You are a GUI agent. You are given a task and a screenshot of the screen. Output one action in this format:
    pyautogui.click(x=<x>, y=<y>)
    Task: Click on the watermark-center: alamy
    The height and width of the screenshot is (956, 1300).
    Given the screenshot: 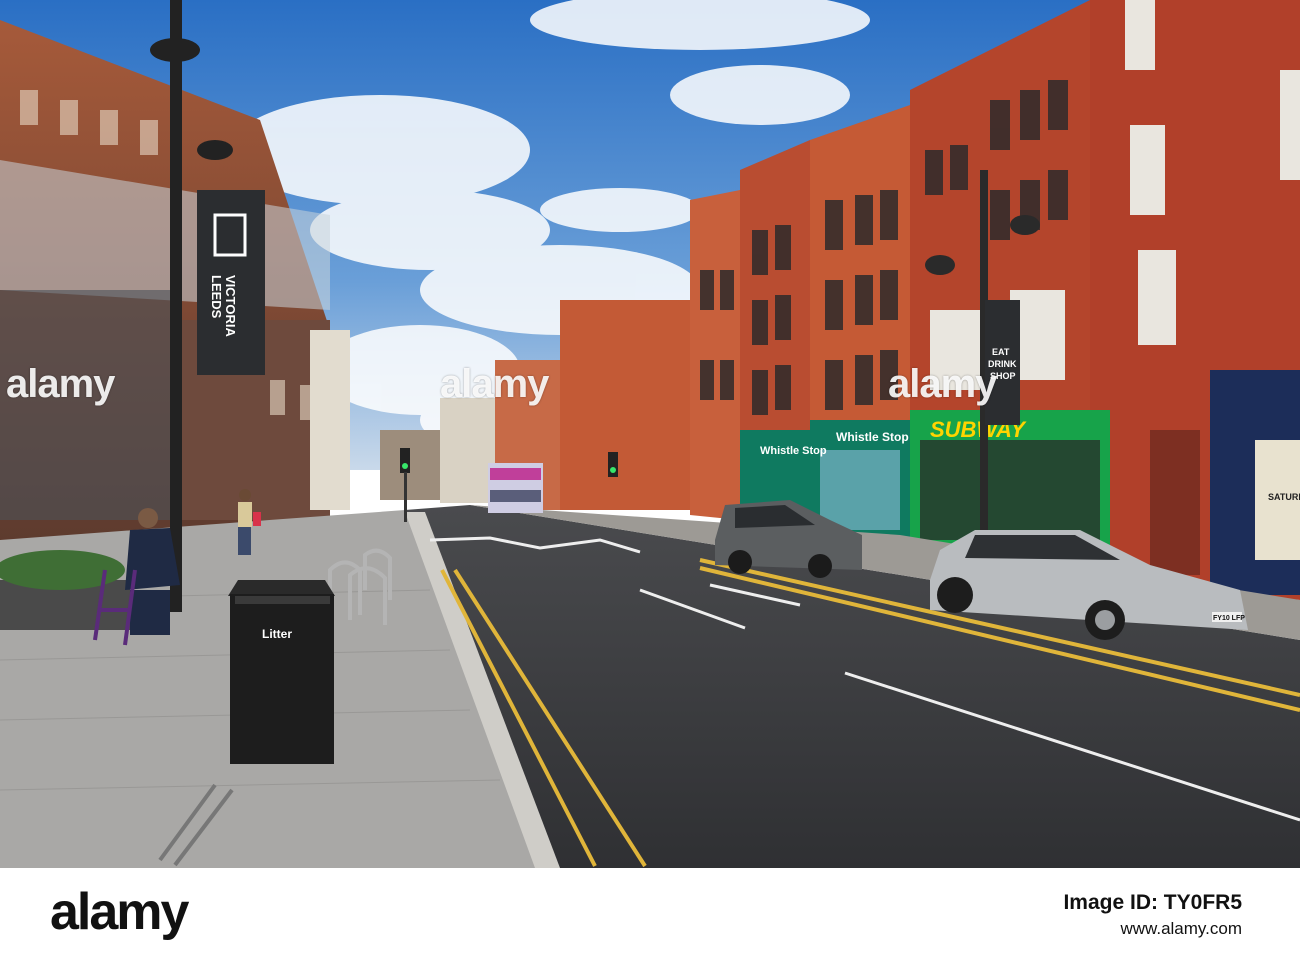 What is the action you would take?
    pyautogui.click(x=494, y=384)
    